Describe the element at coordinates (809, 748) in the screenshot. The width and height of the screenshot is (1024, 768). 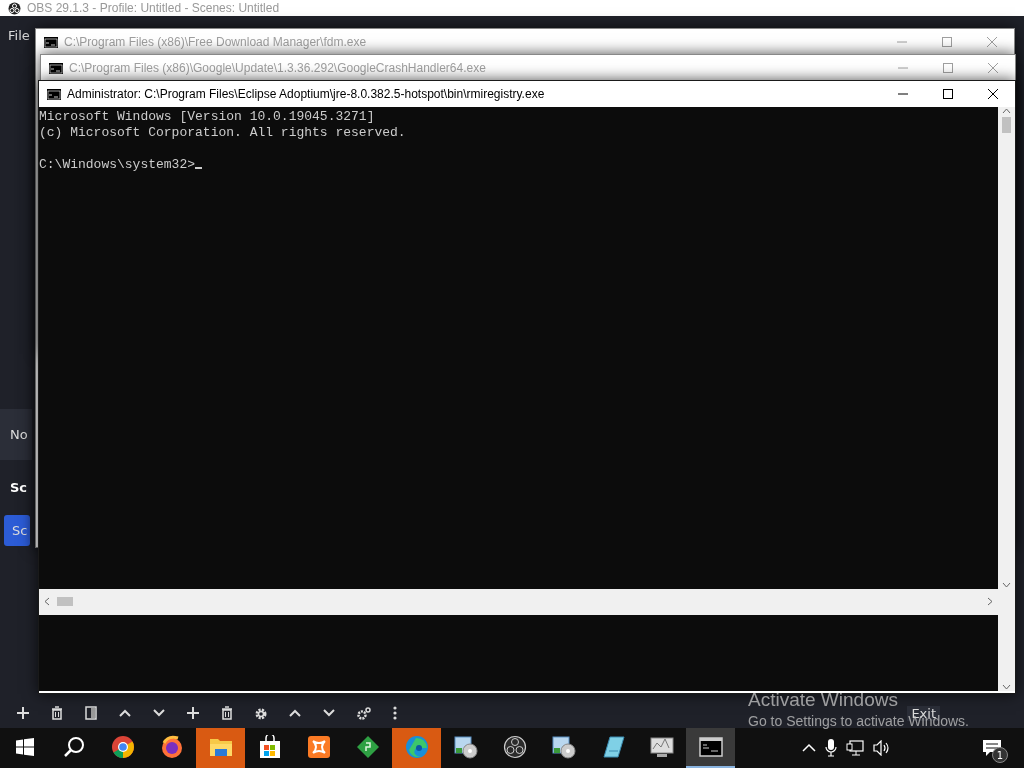
I see `chevron-up-icon` at that location.